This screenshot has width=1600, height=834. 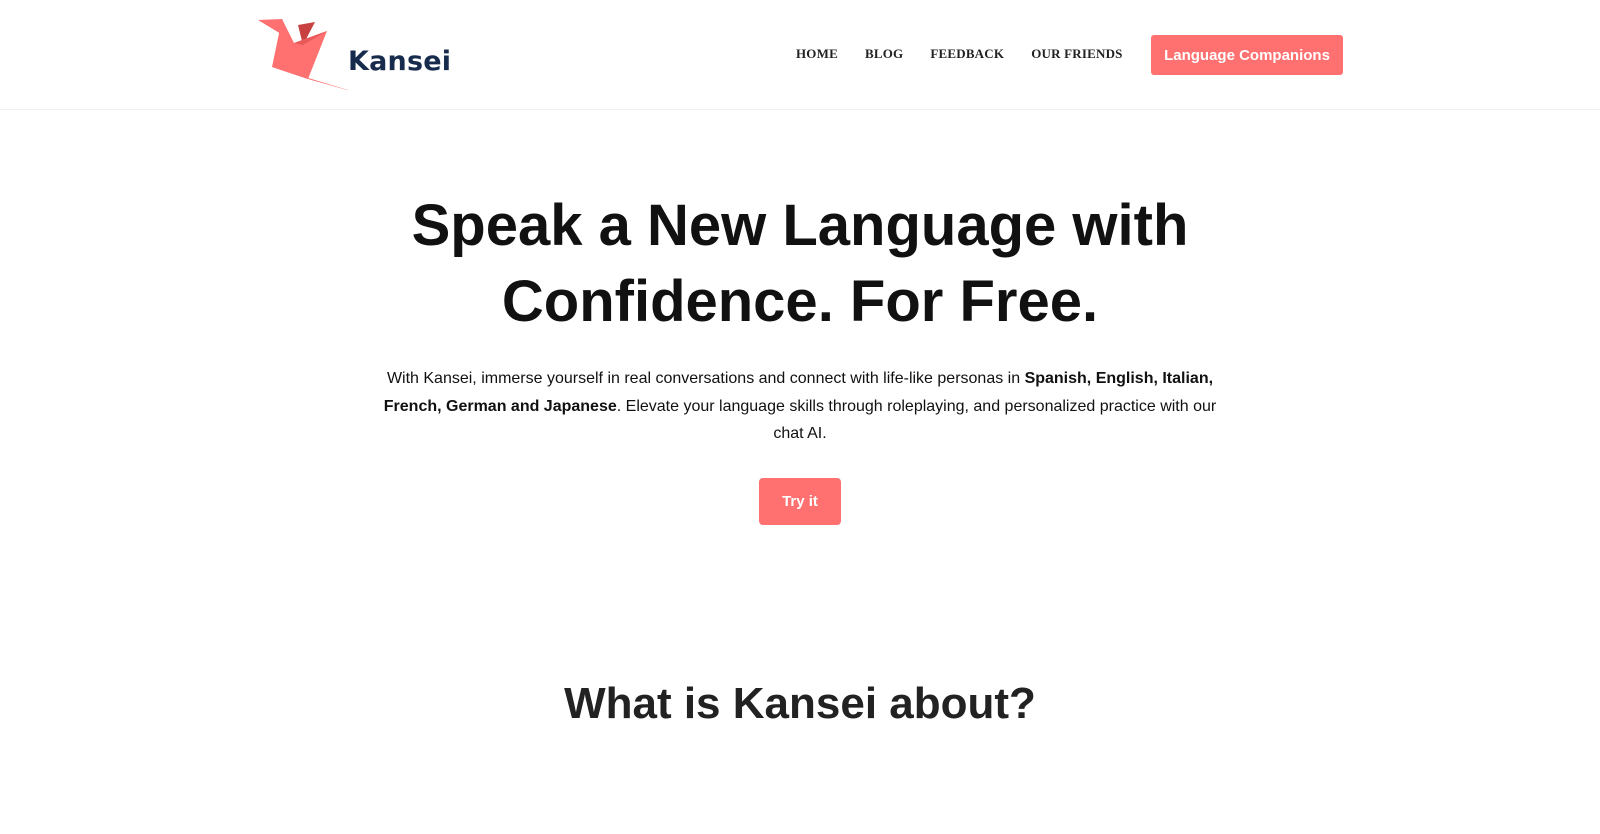 What do you see at coordinates (400, 61) in the screenshot?
I see `brand-name: Kansei` at bounding box center [400, 61].